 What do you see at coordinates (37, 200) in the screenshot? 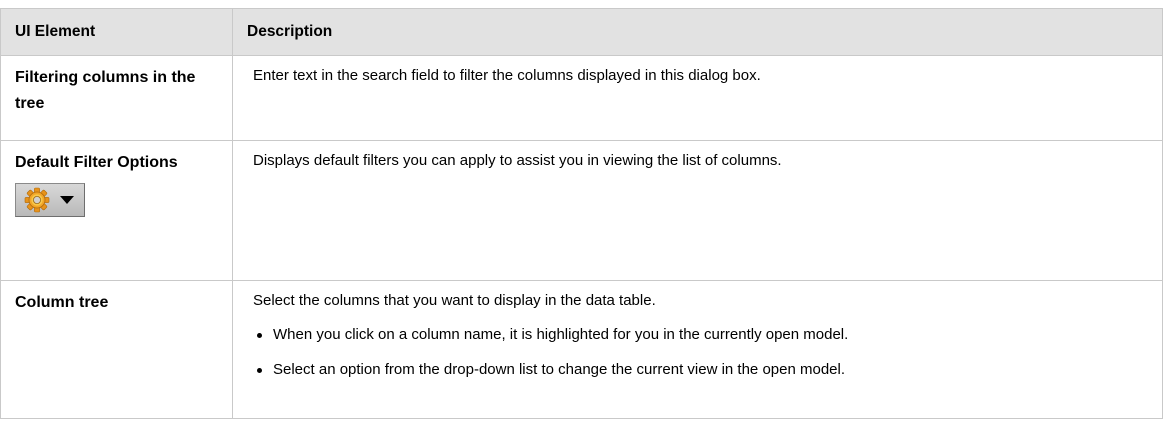
I see `gear-icon` at bounding box center [37, 200].